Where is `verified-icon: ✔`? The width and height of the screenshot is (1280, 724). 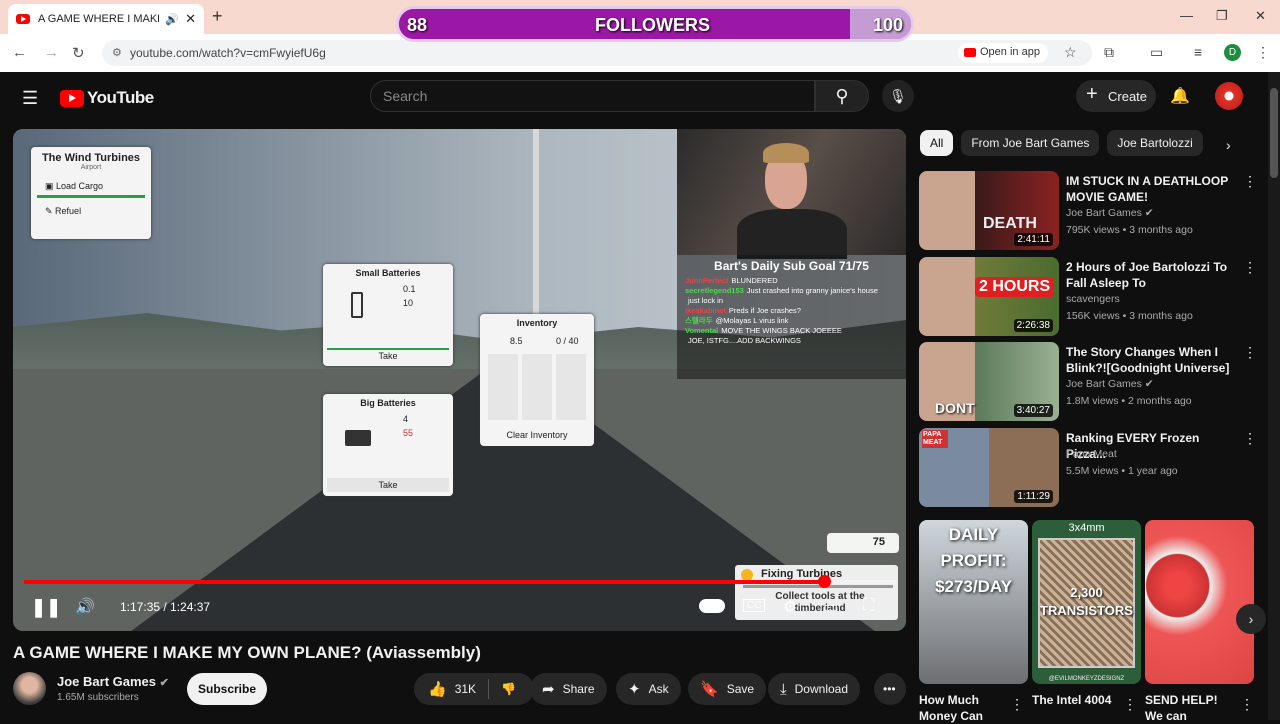
verified-icon: ✔ is located at coordinates (1149, 213).